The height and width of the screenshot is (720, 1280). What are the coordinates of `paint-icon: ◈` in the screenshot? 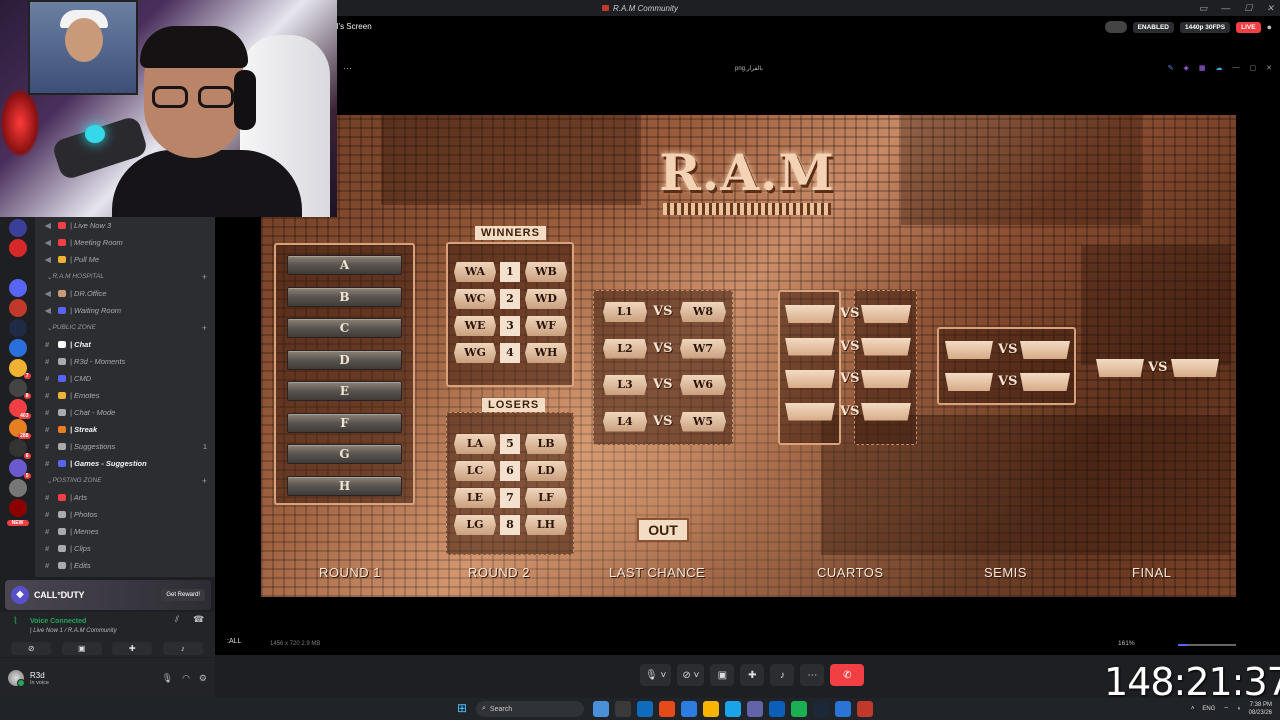 It's located at (1185, 68).